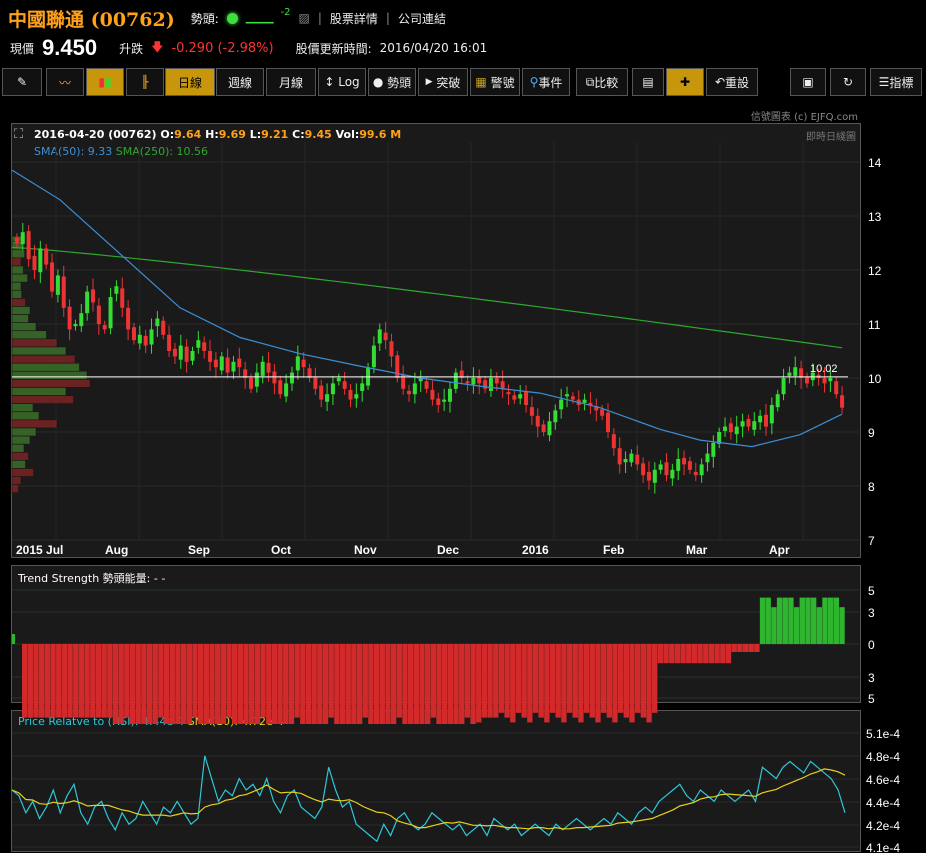  Describe the element at coordinates (871, 487) in the screenshot. I see `y-tick-label: 8` at that location.